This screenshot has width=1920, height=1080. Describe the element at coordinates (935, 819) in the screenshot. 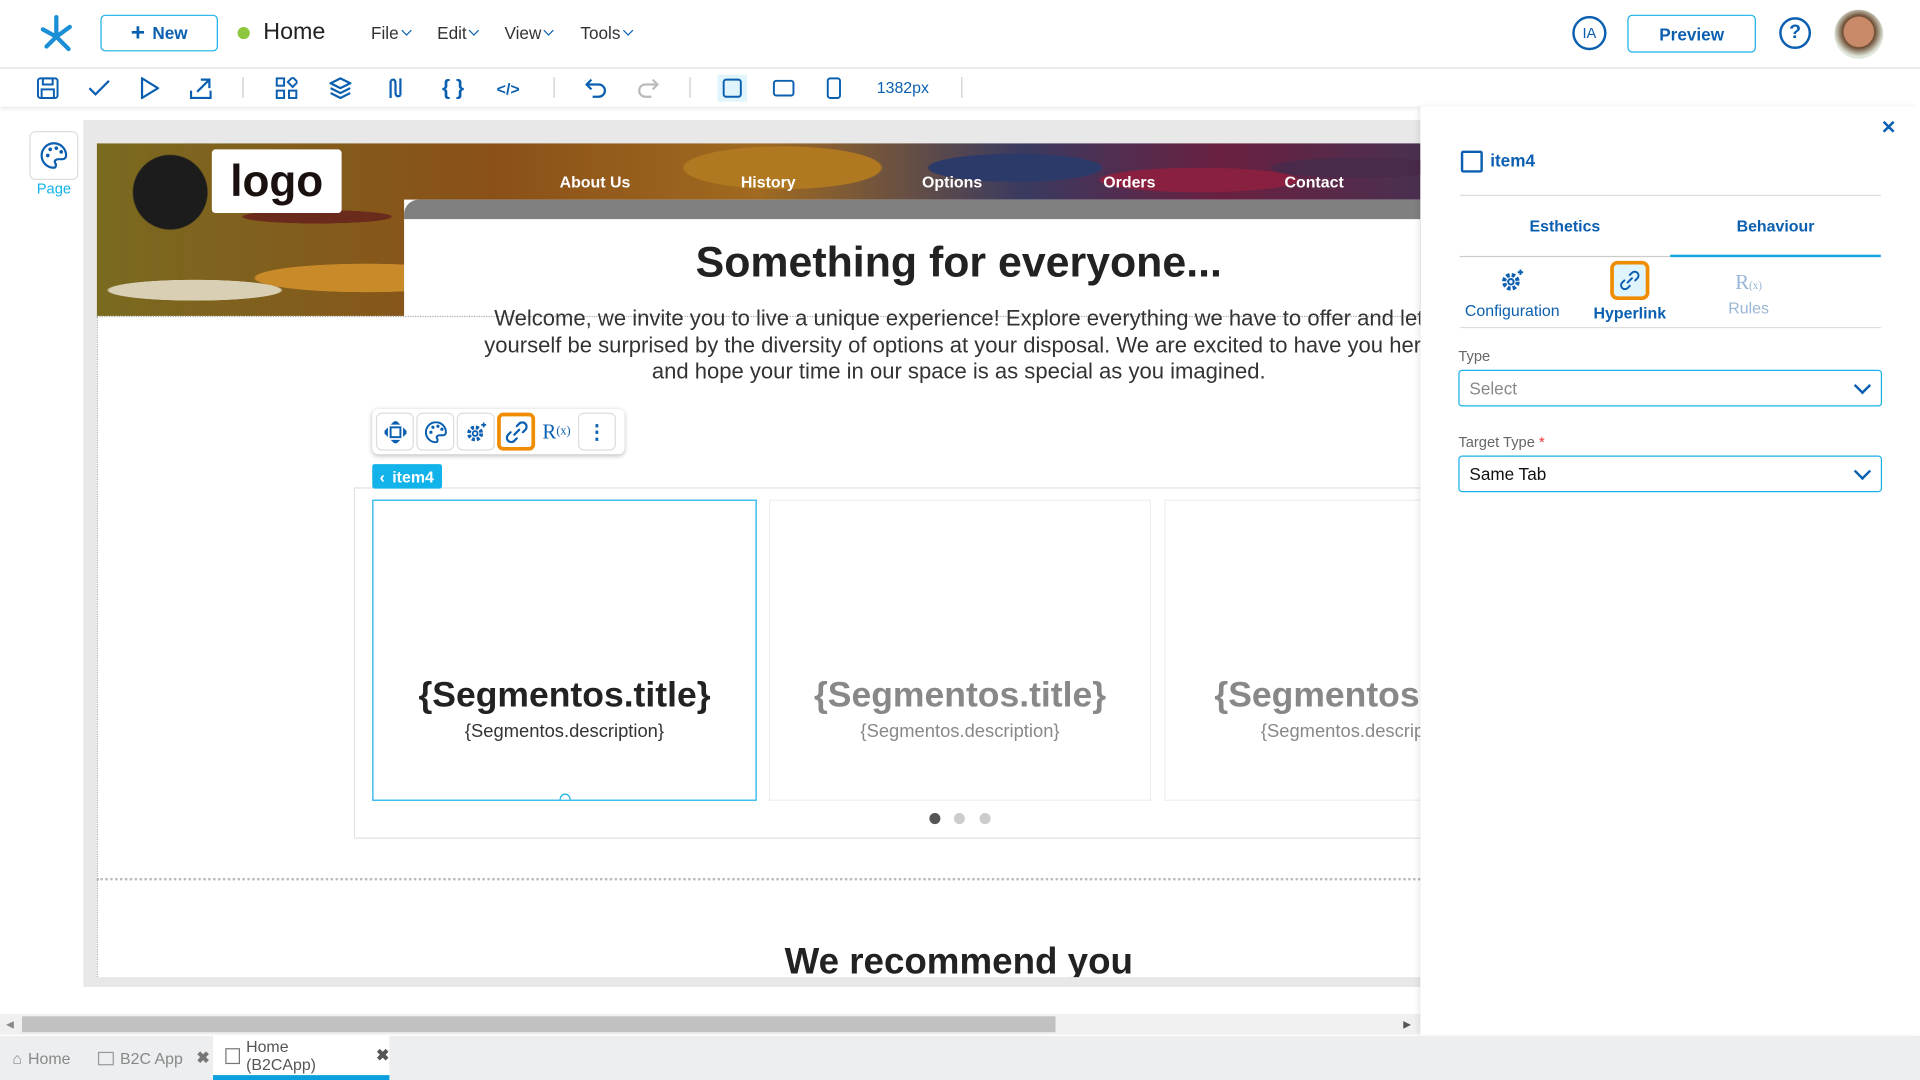

I see `carousel-dot-active` at that location.